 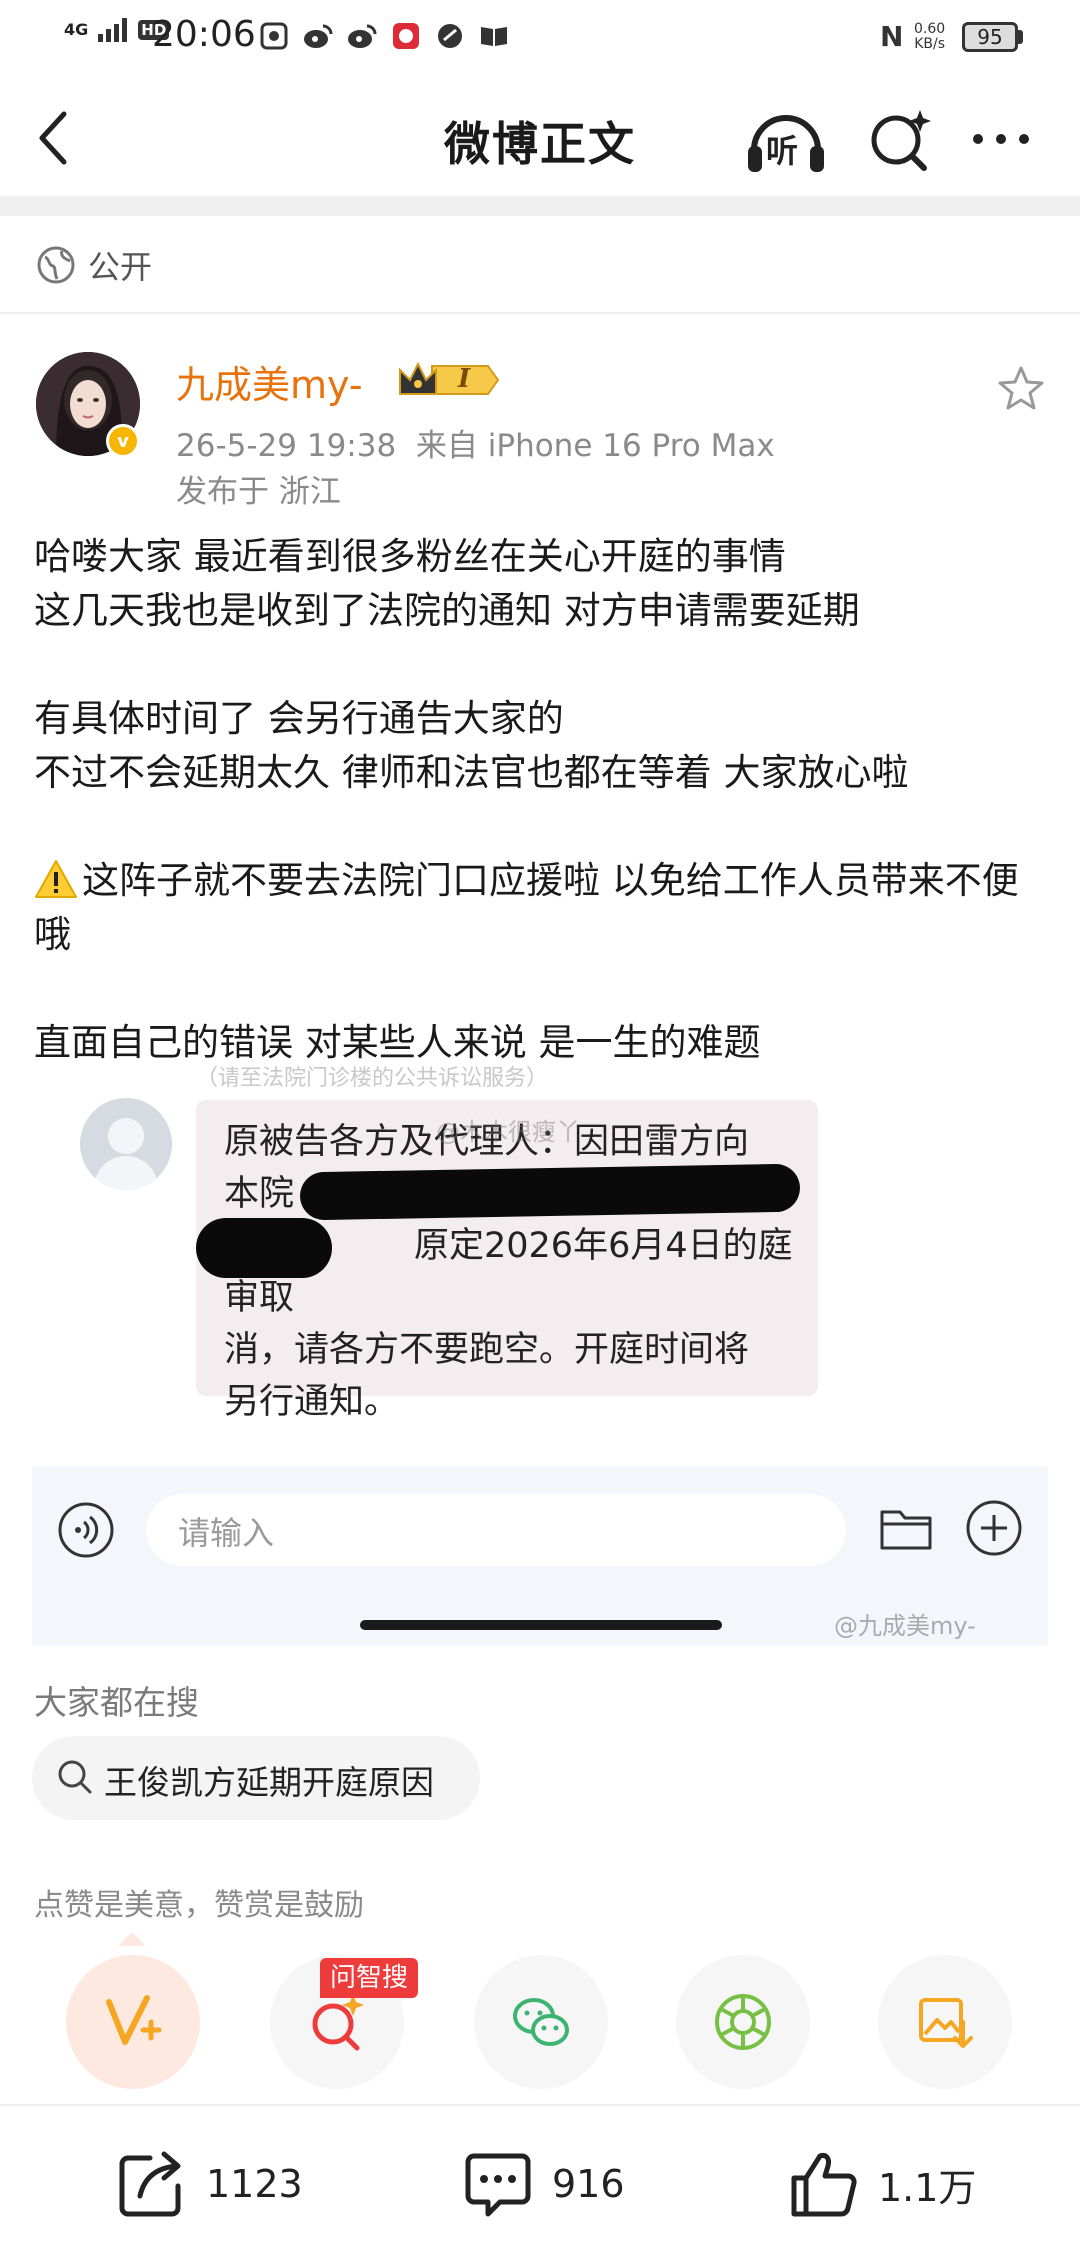 I want to click on image-watermark-top: @木木很瘦丫, so click(x=508, y=1132).